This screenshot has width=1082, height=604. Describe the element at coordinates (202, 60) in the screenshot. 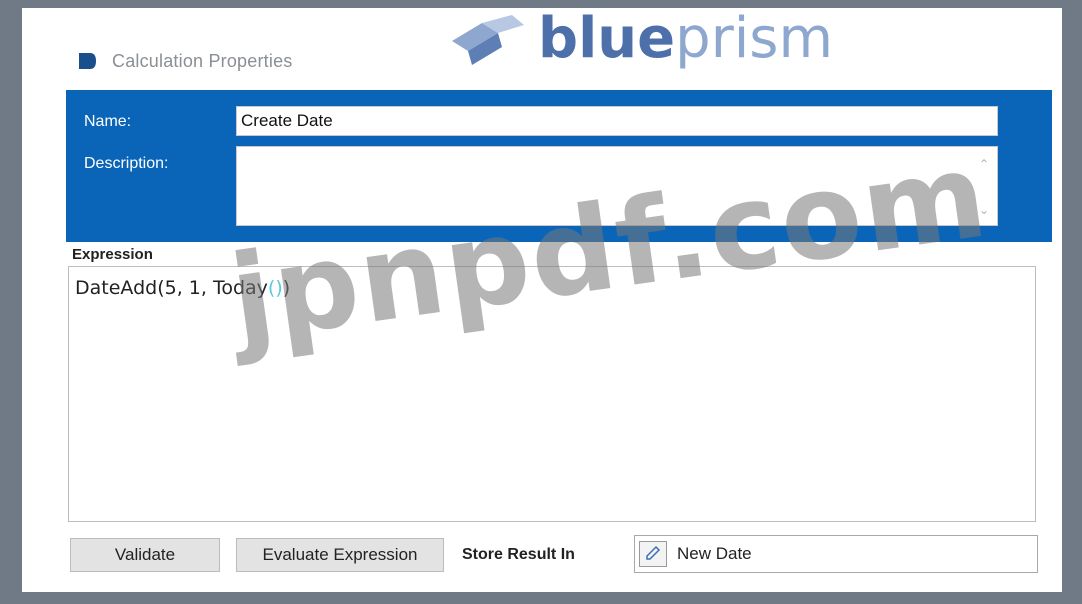

I see `window-title: Calculation Properties` at that location.